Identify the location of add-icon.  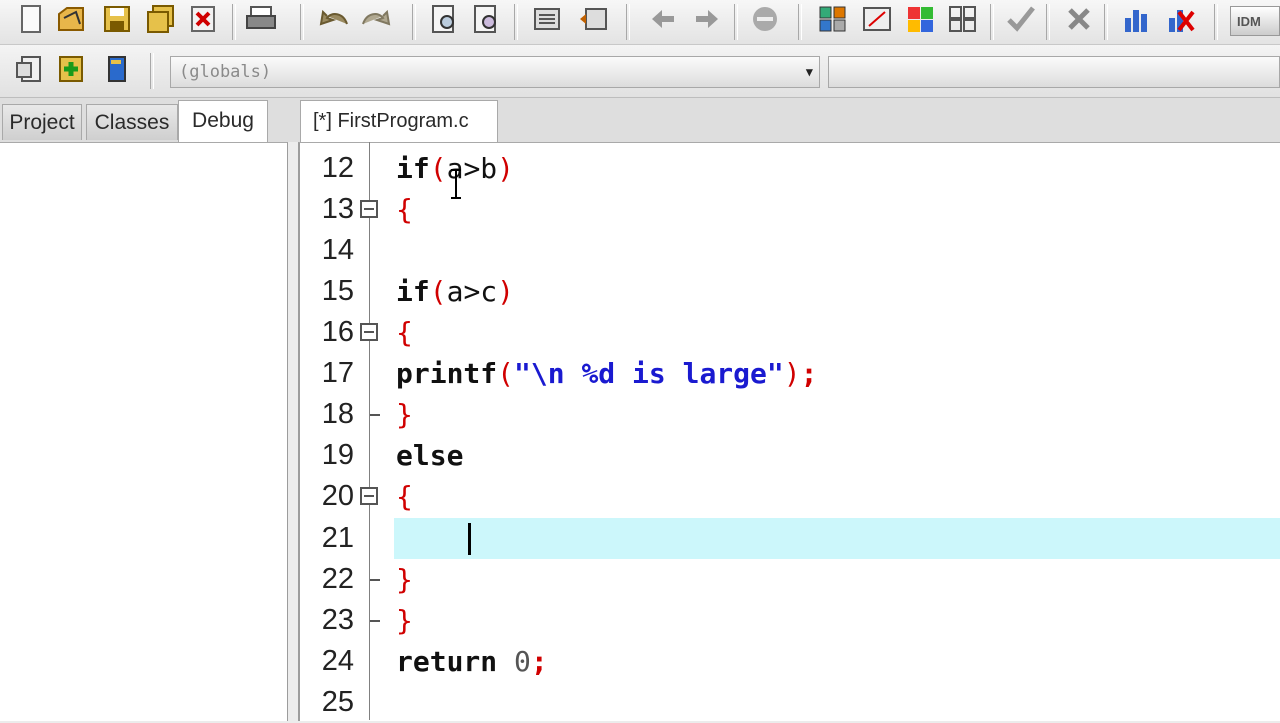
(71, 69).